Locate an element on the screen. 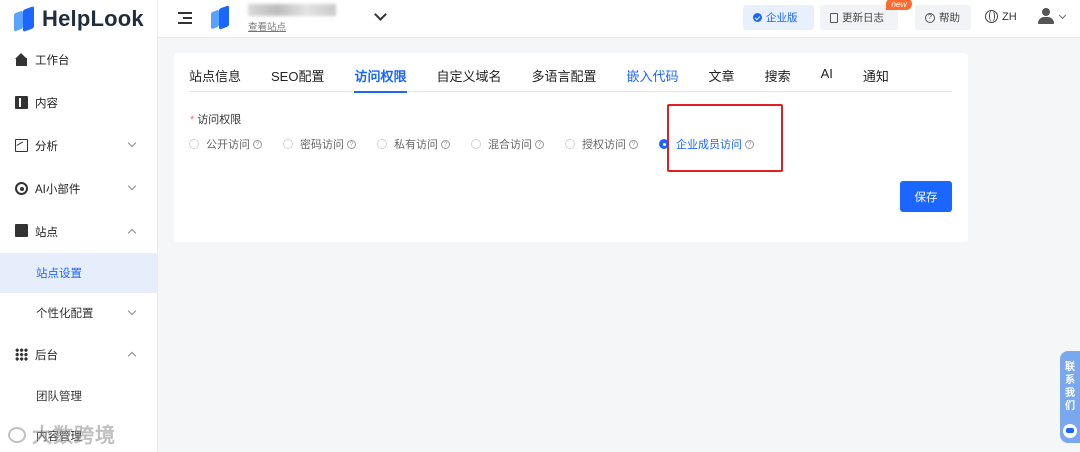 The image size is (1080, 452). tab-search: 搜索 is located at coordinates (778, 79).